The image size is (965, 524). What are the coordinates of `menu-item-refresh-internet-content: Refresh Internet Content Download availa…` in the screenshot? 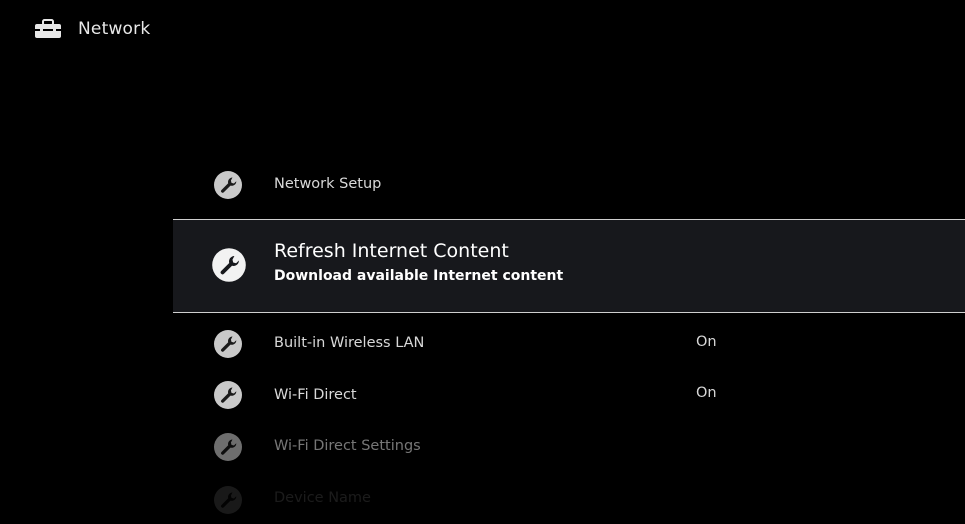 It's located at (569, 266).